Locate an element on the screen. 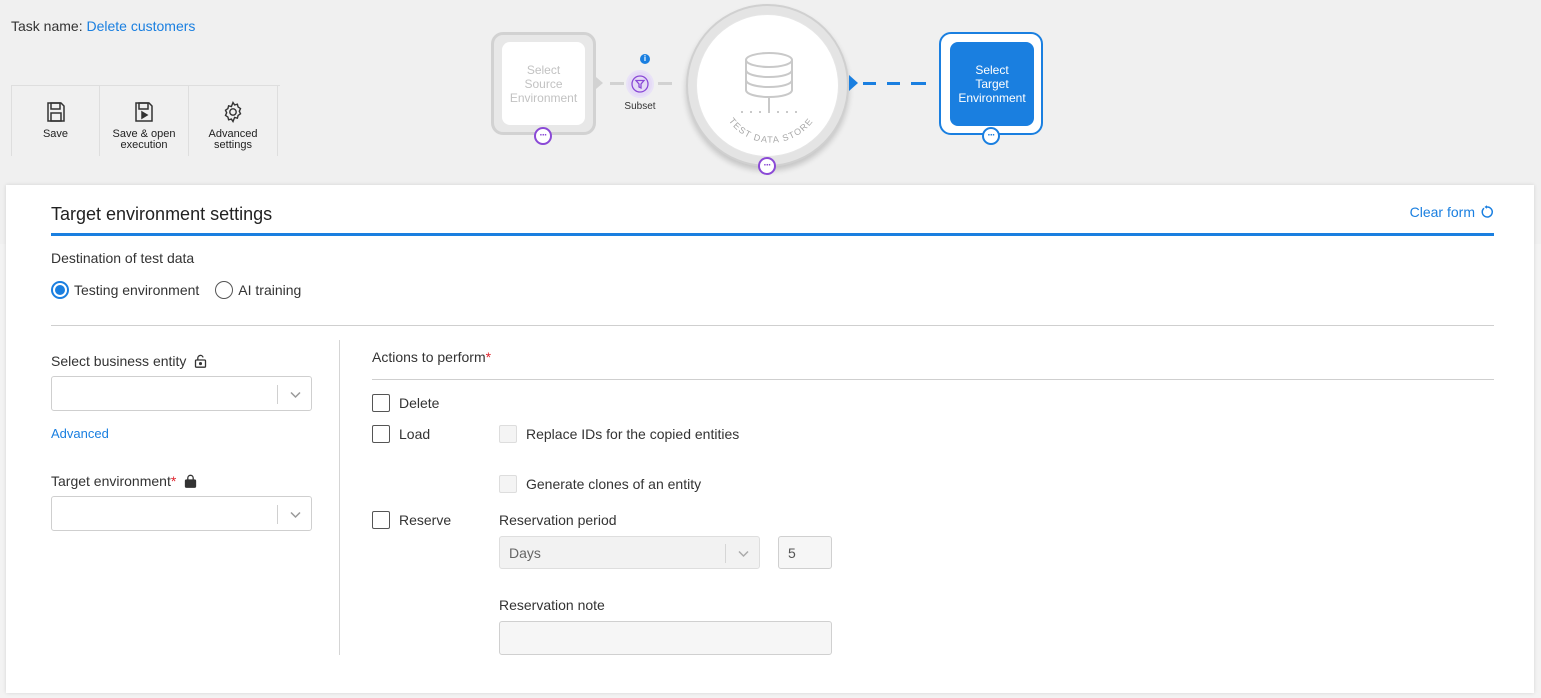 Image resolution: width=1541 pixels, height=698 pixels. filter-icon is located at coordinates (640, 84).